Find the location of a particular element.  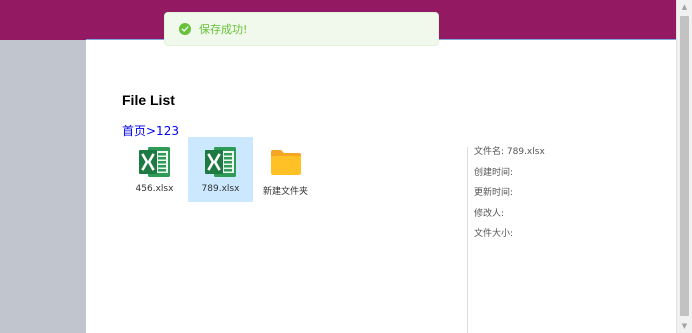

file-details-panel: 文件名: 789.xlsx 创建时间: 更新时间: 修改人: 文件大小: is located at coordinates (509, 197).